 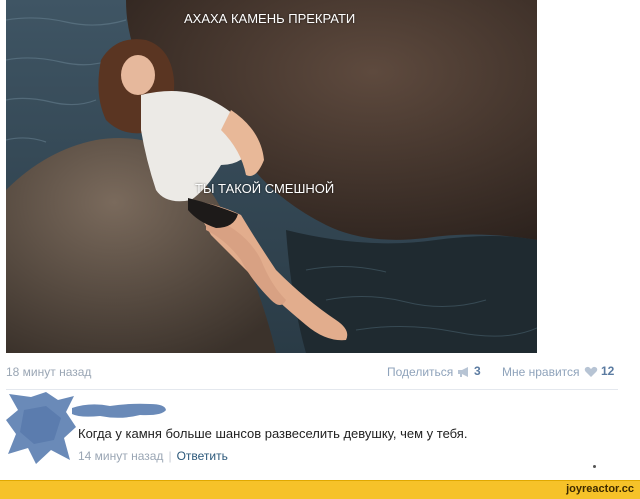 What do you see at coordinates (48, 372) in the screenshot?
I see `post-timestamp: 18 минут назад` at bounding box center [48, 372].